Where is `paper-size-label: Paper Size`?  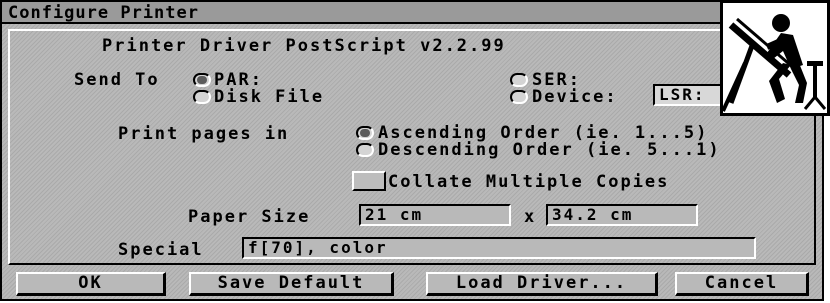 paper-size-label: Paper Size is located at coordinates (249, 217).